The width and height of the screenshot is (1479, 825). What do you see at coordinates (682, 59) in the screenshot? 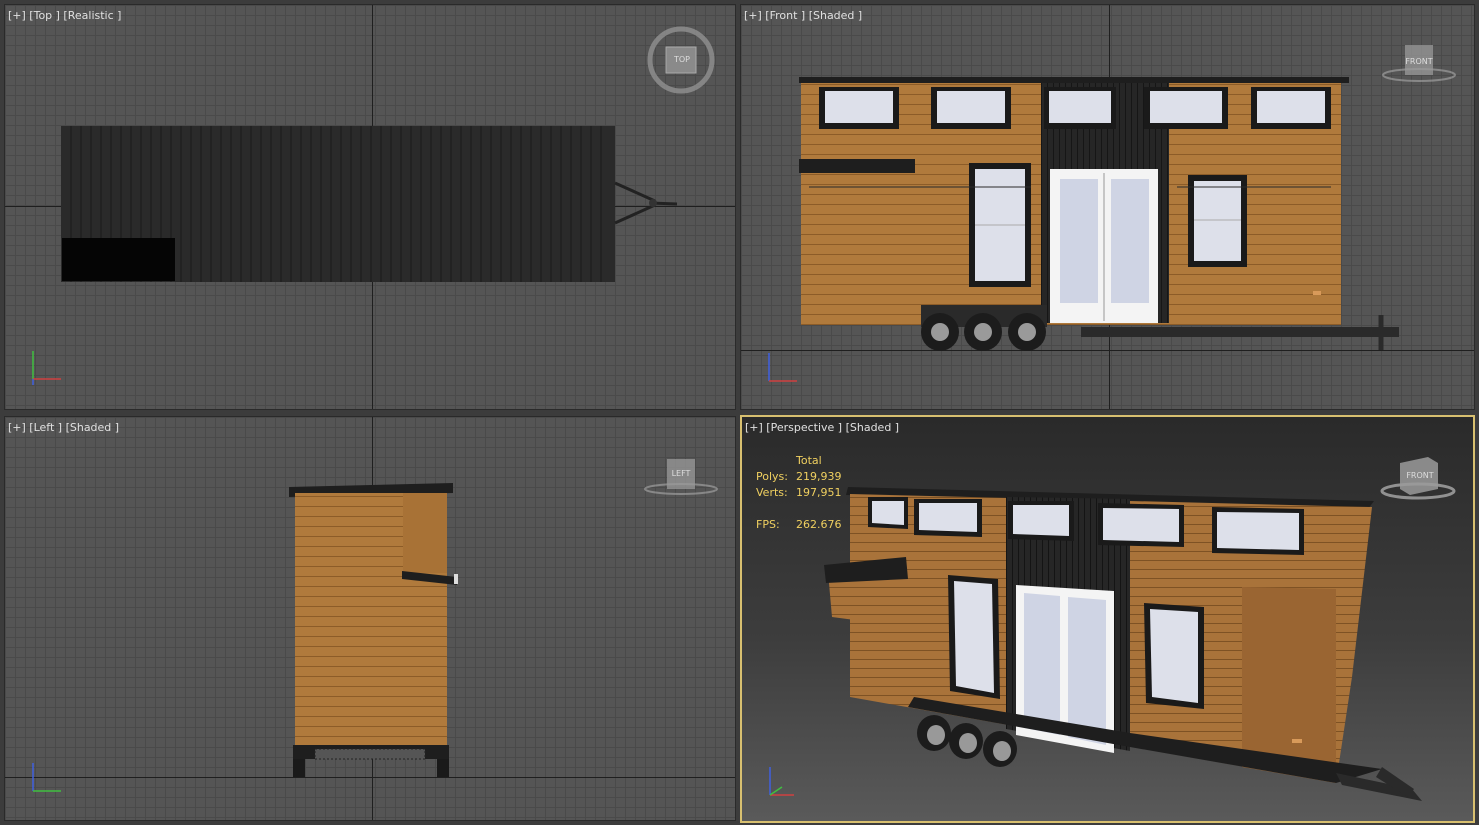
I see `viewcube-top-label: TOP` at bounding box center [682, 59].